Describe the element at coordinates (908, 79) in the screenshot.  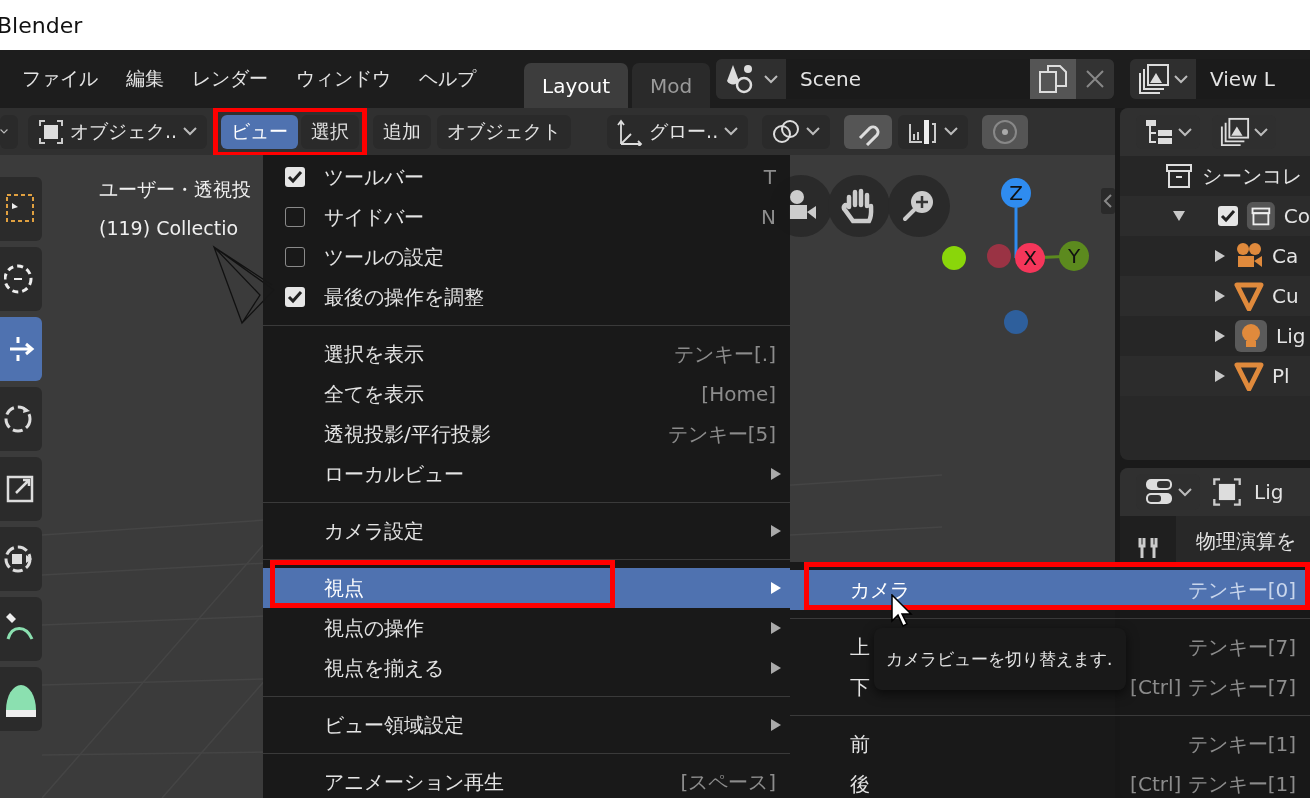
I see `scene-field: Scene` at that location.